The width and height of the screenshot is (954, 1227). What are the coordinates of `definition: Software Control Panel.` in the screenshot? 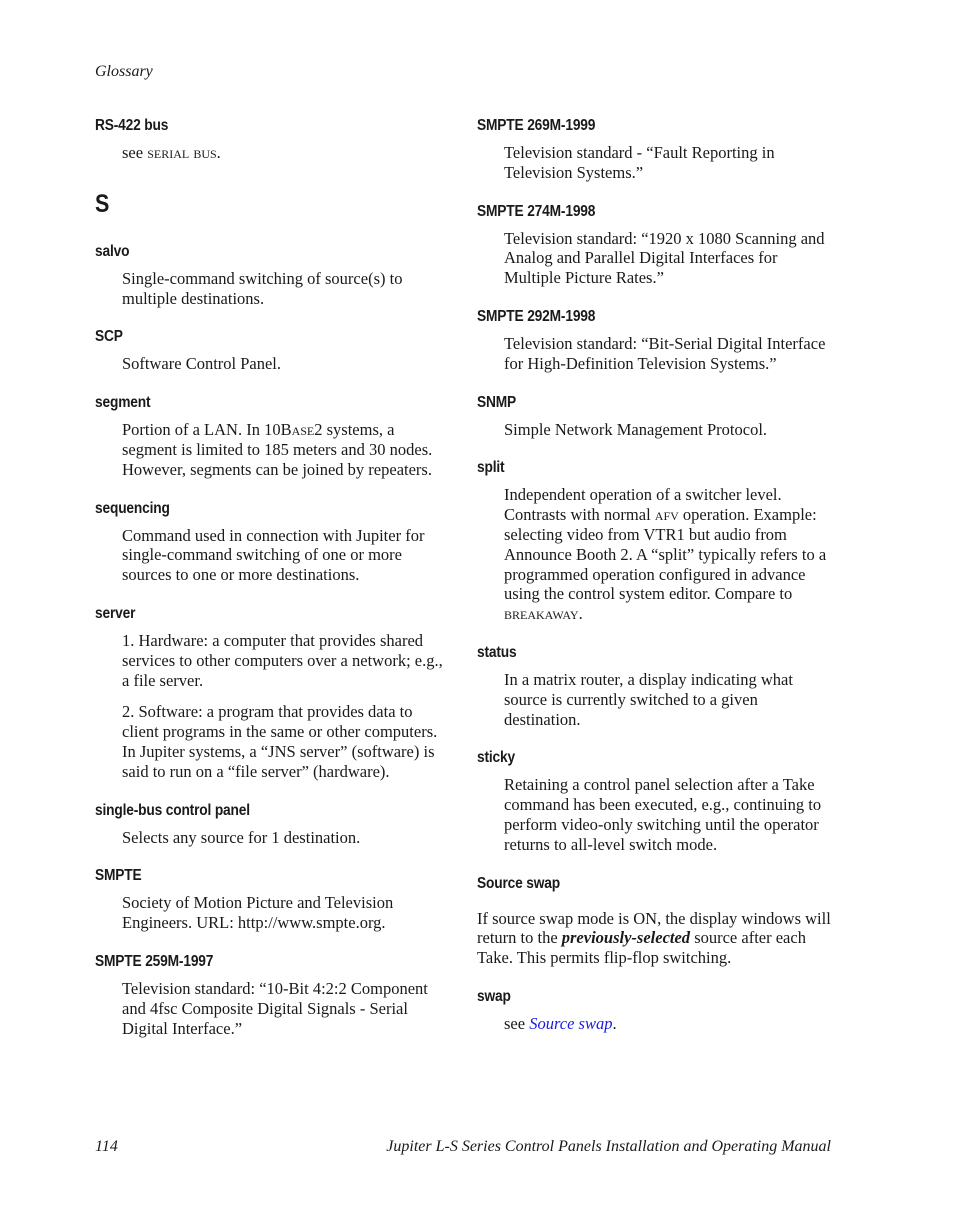 It's located at (202, 364).